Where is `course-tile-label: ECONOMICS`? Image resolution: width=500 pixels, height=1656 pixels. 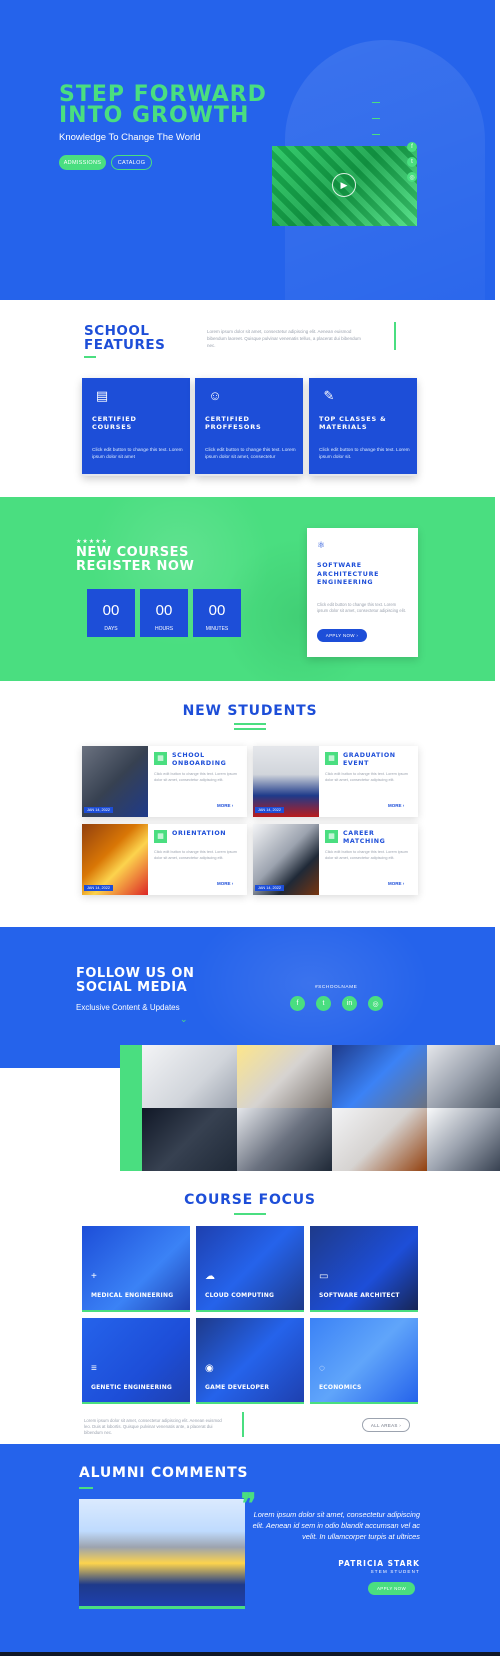
course-tile-label: ECONOMICS is located at coordinates (340, 1387).